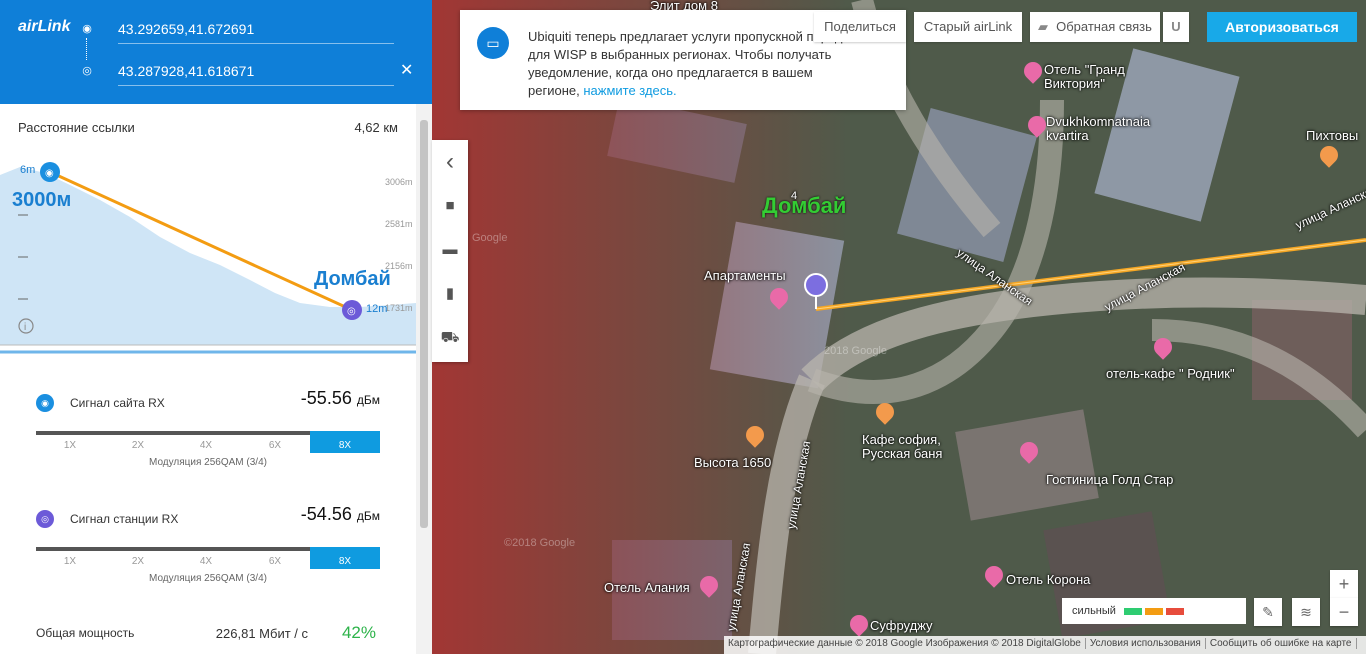 Image resolution: width=1366 pixels, height=654 pixels. What do you see at coordinates (326, 398) in the screenshot?
I see `site-signal-number: -55.56` at bounding box center [326, 398].